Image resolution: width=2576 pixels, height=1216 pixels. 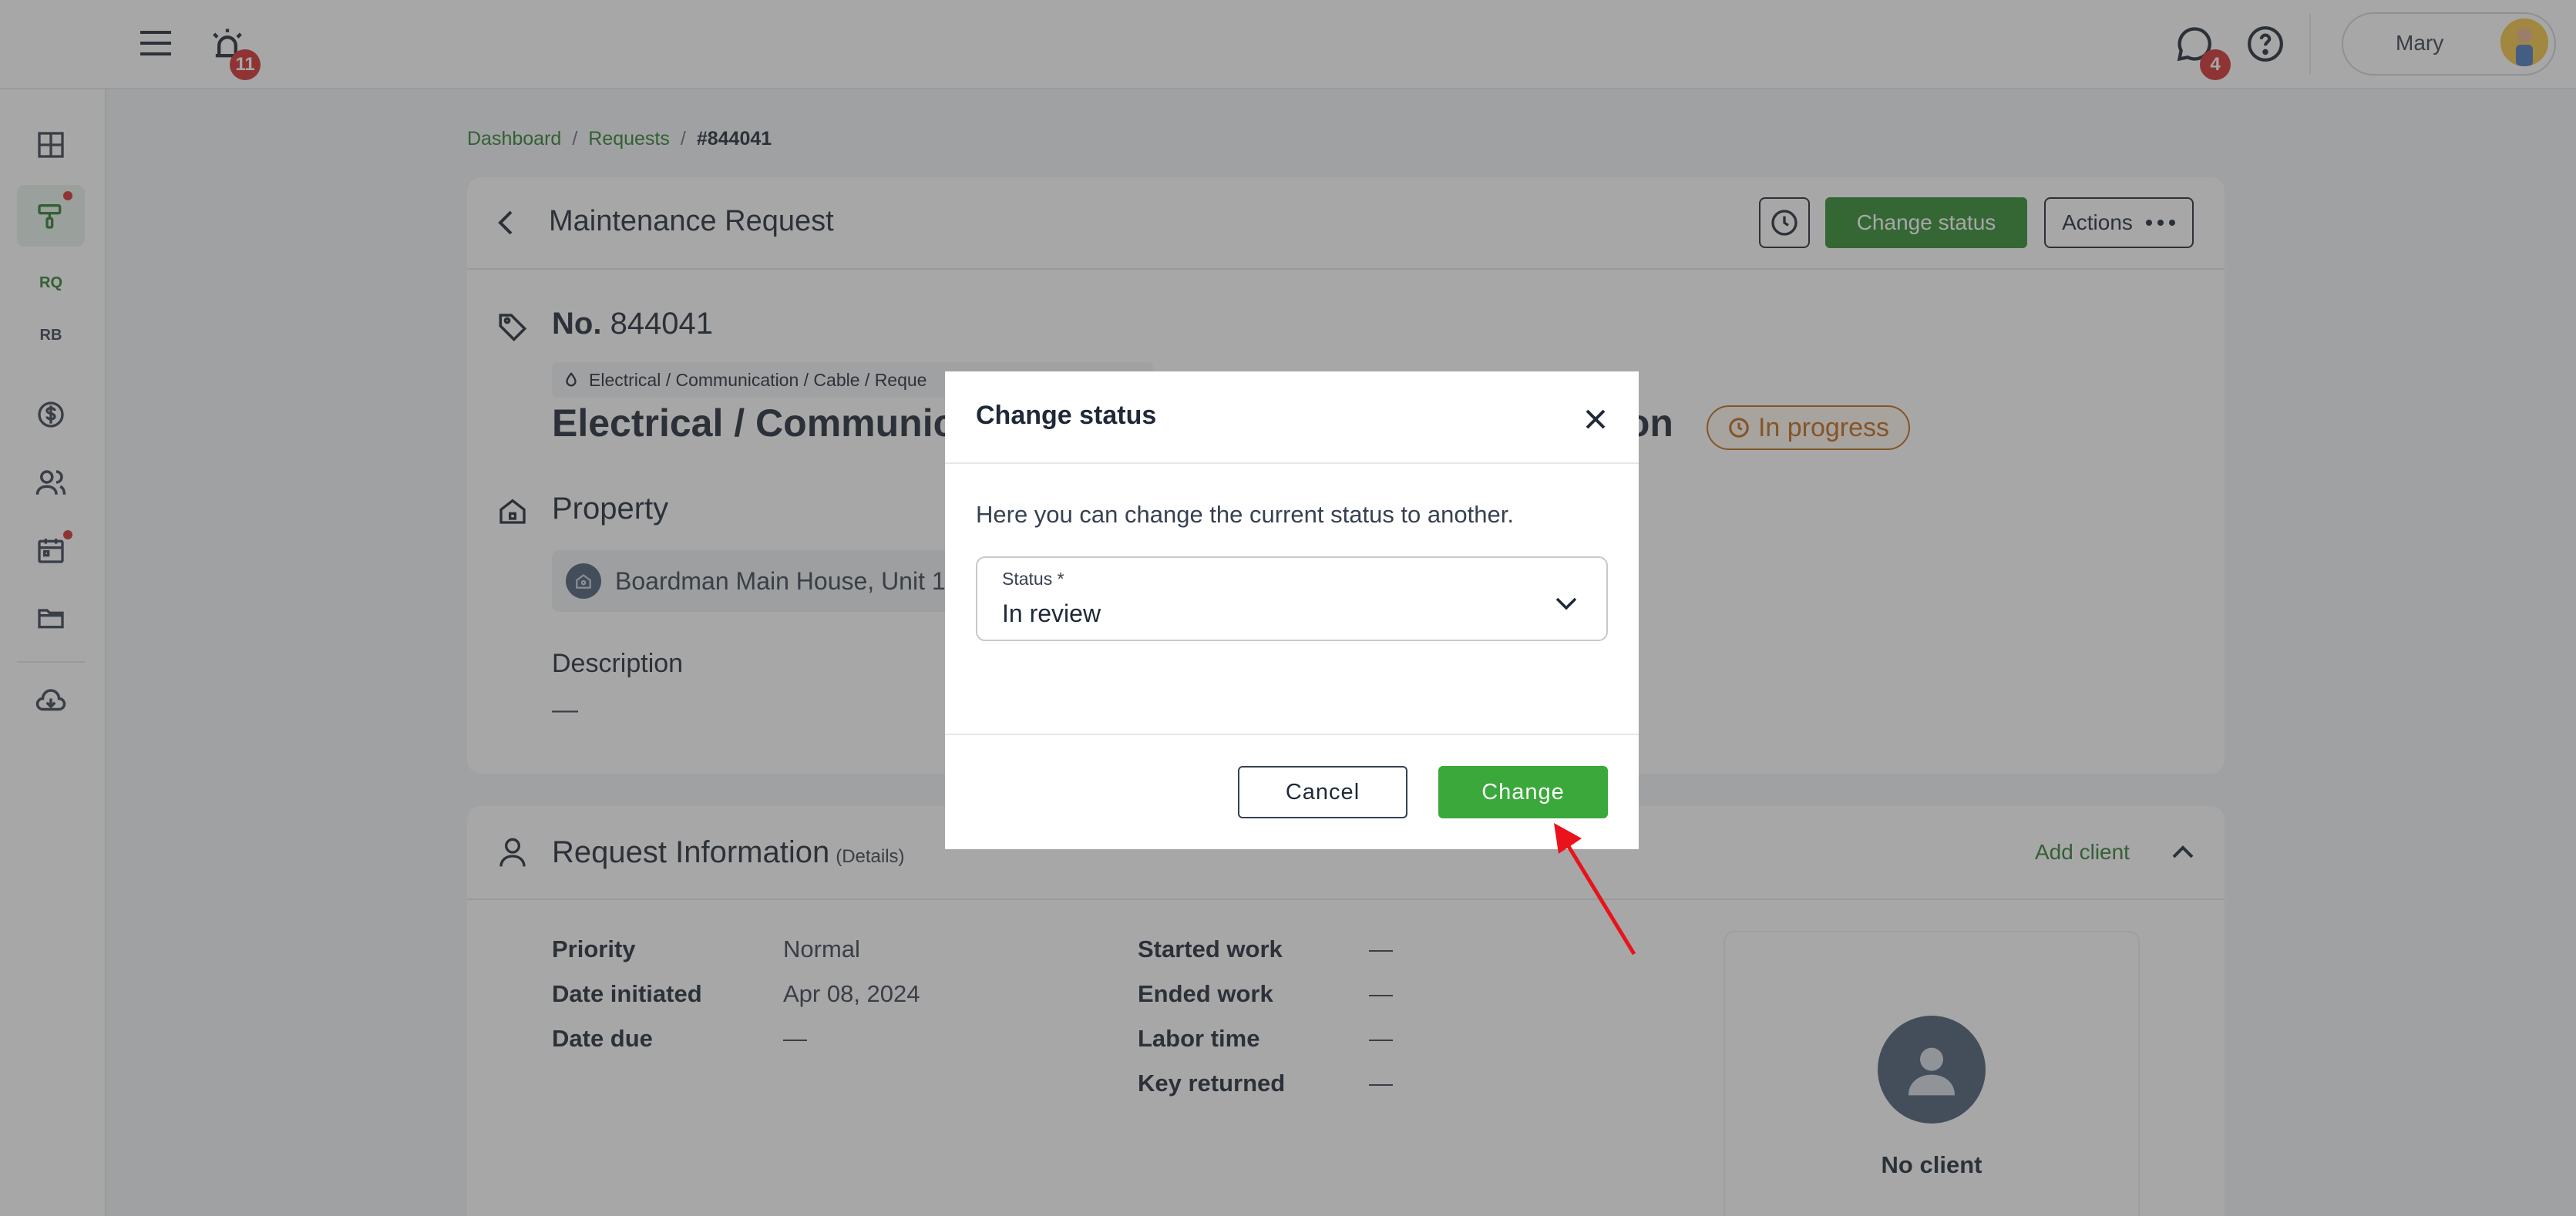 What do you see at coordinates (1596, 419) in the screenshot?
I see `close-icon` at bounding box center [1596, 419].